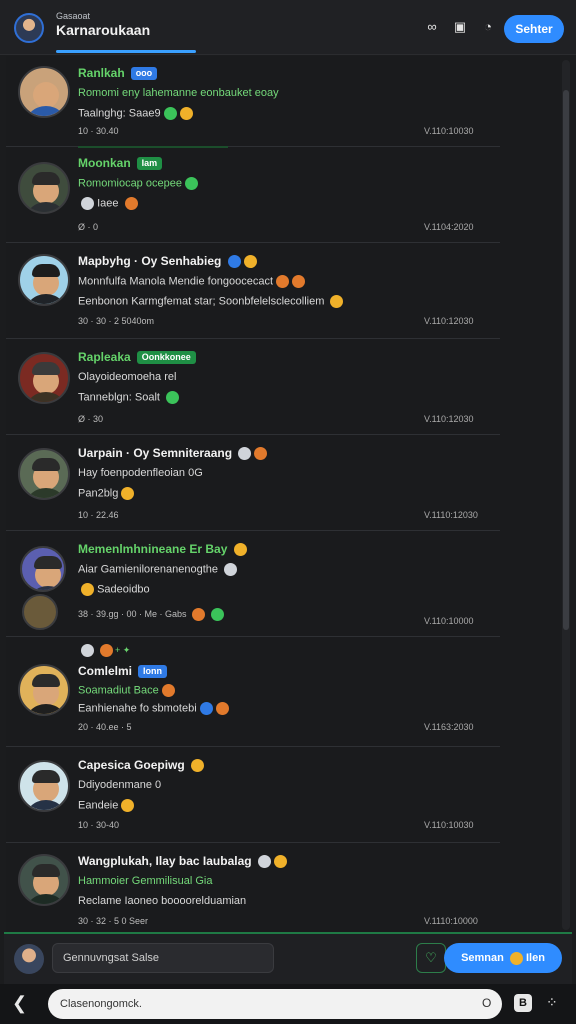  I want to click on bottom-bar: ❮ Clasenongomck. O B ⁘, so click(288, 1004).